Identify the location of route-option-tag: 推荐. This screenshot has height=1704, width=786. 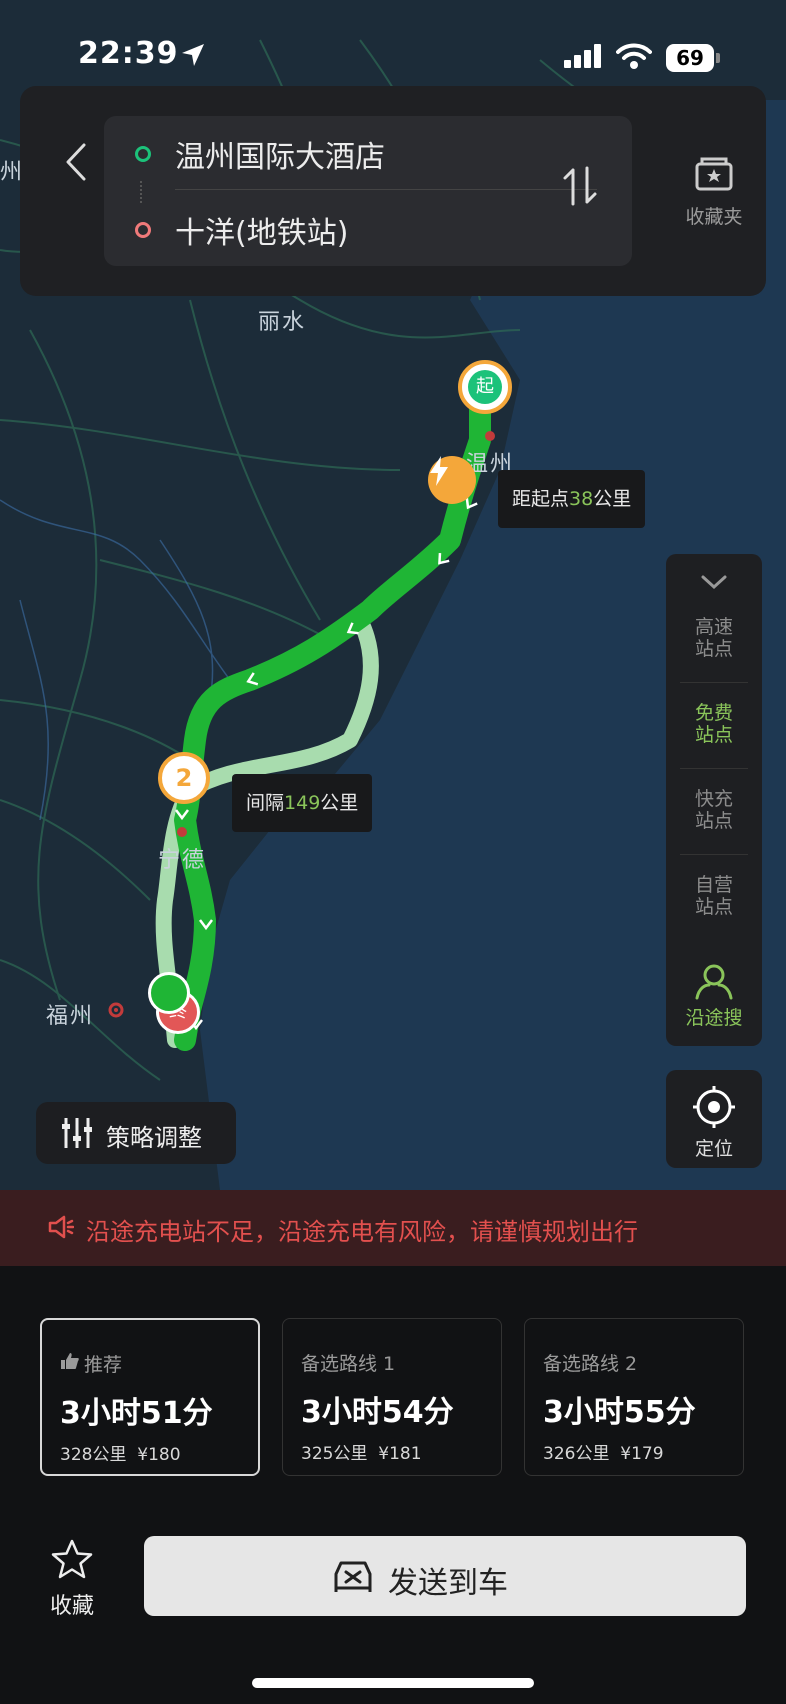
(103, 1365).